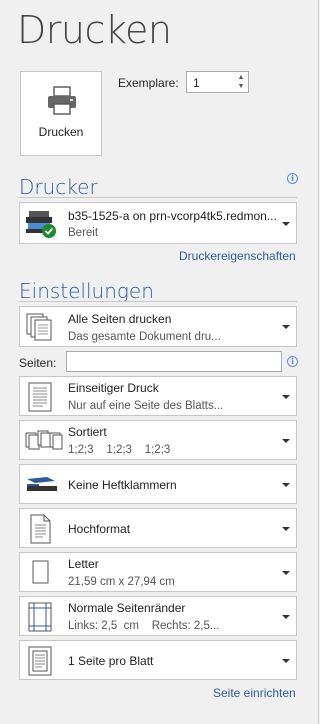 This screenshot has height=724, width=320. I want to click on printer-properties-link: Druckereigenschaften, so click(237, 256).